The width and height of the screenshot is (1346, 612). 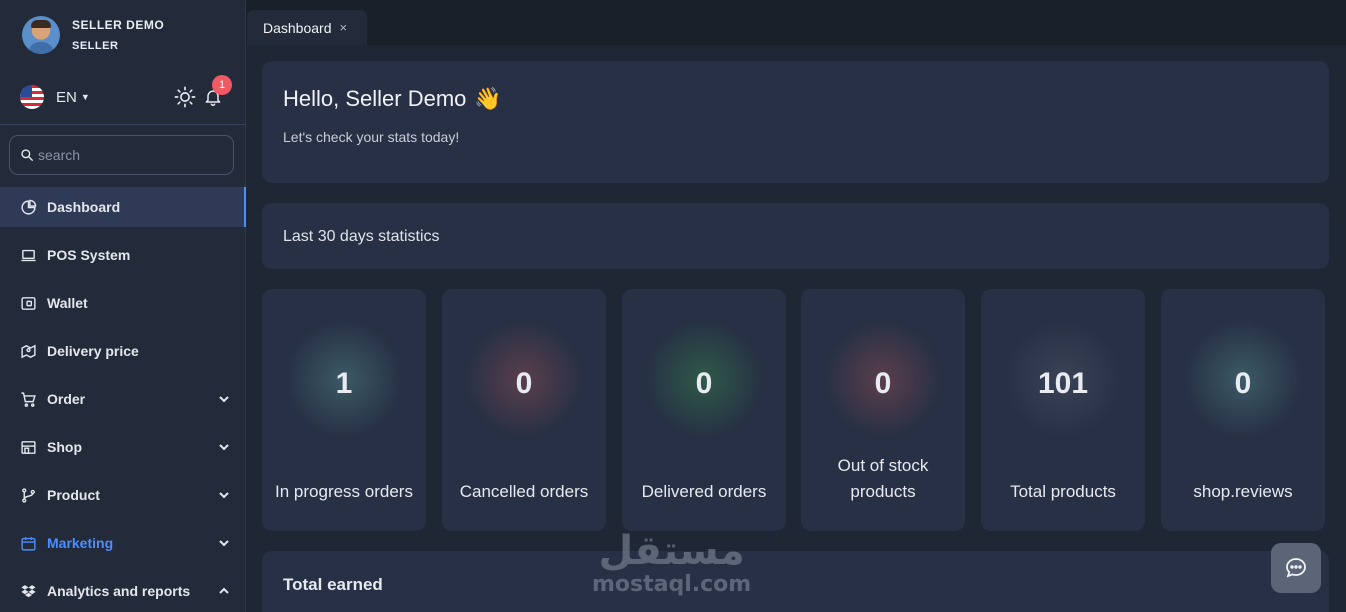 I want to click on stat-label: shop.reviews, so click(x=1243, y=491).